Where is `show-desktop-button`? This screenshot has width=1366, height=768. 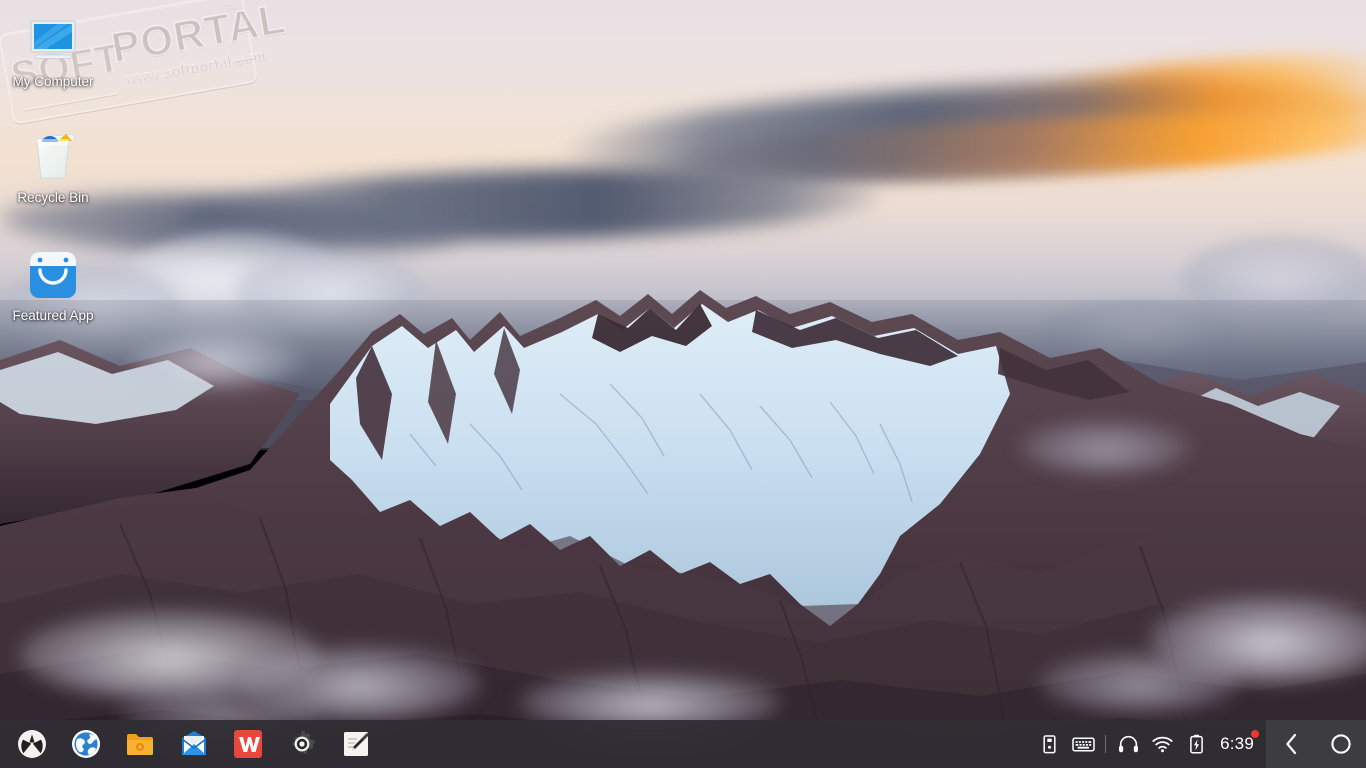 show-desktop-button is located at coordinates (1341, 744).